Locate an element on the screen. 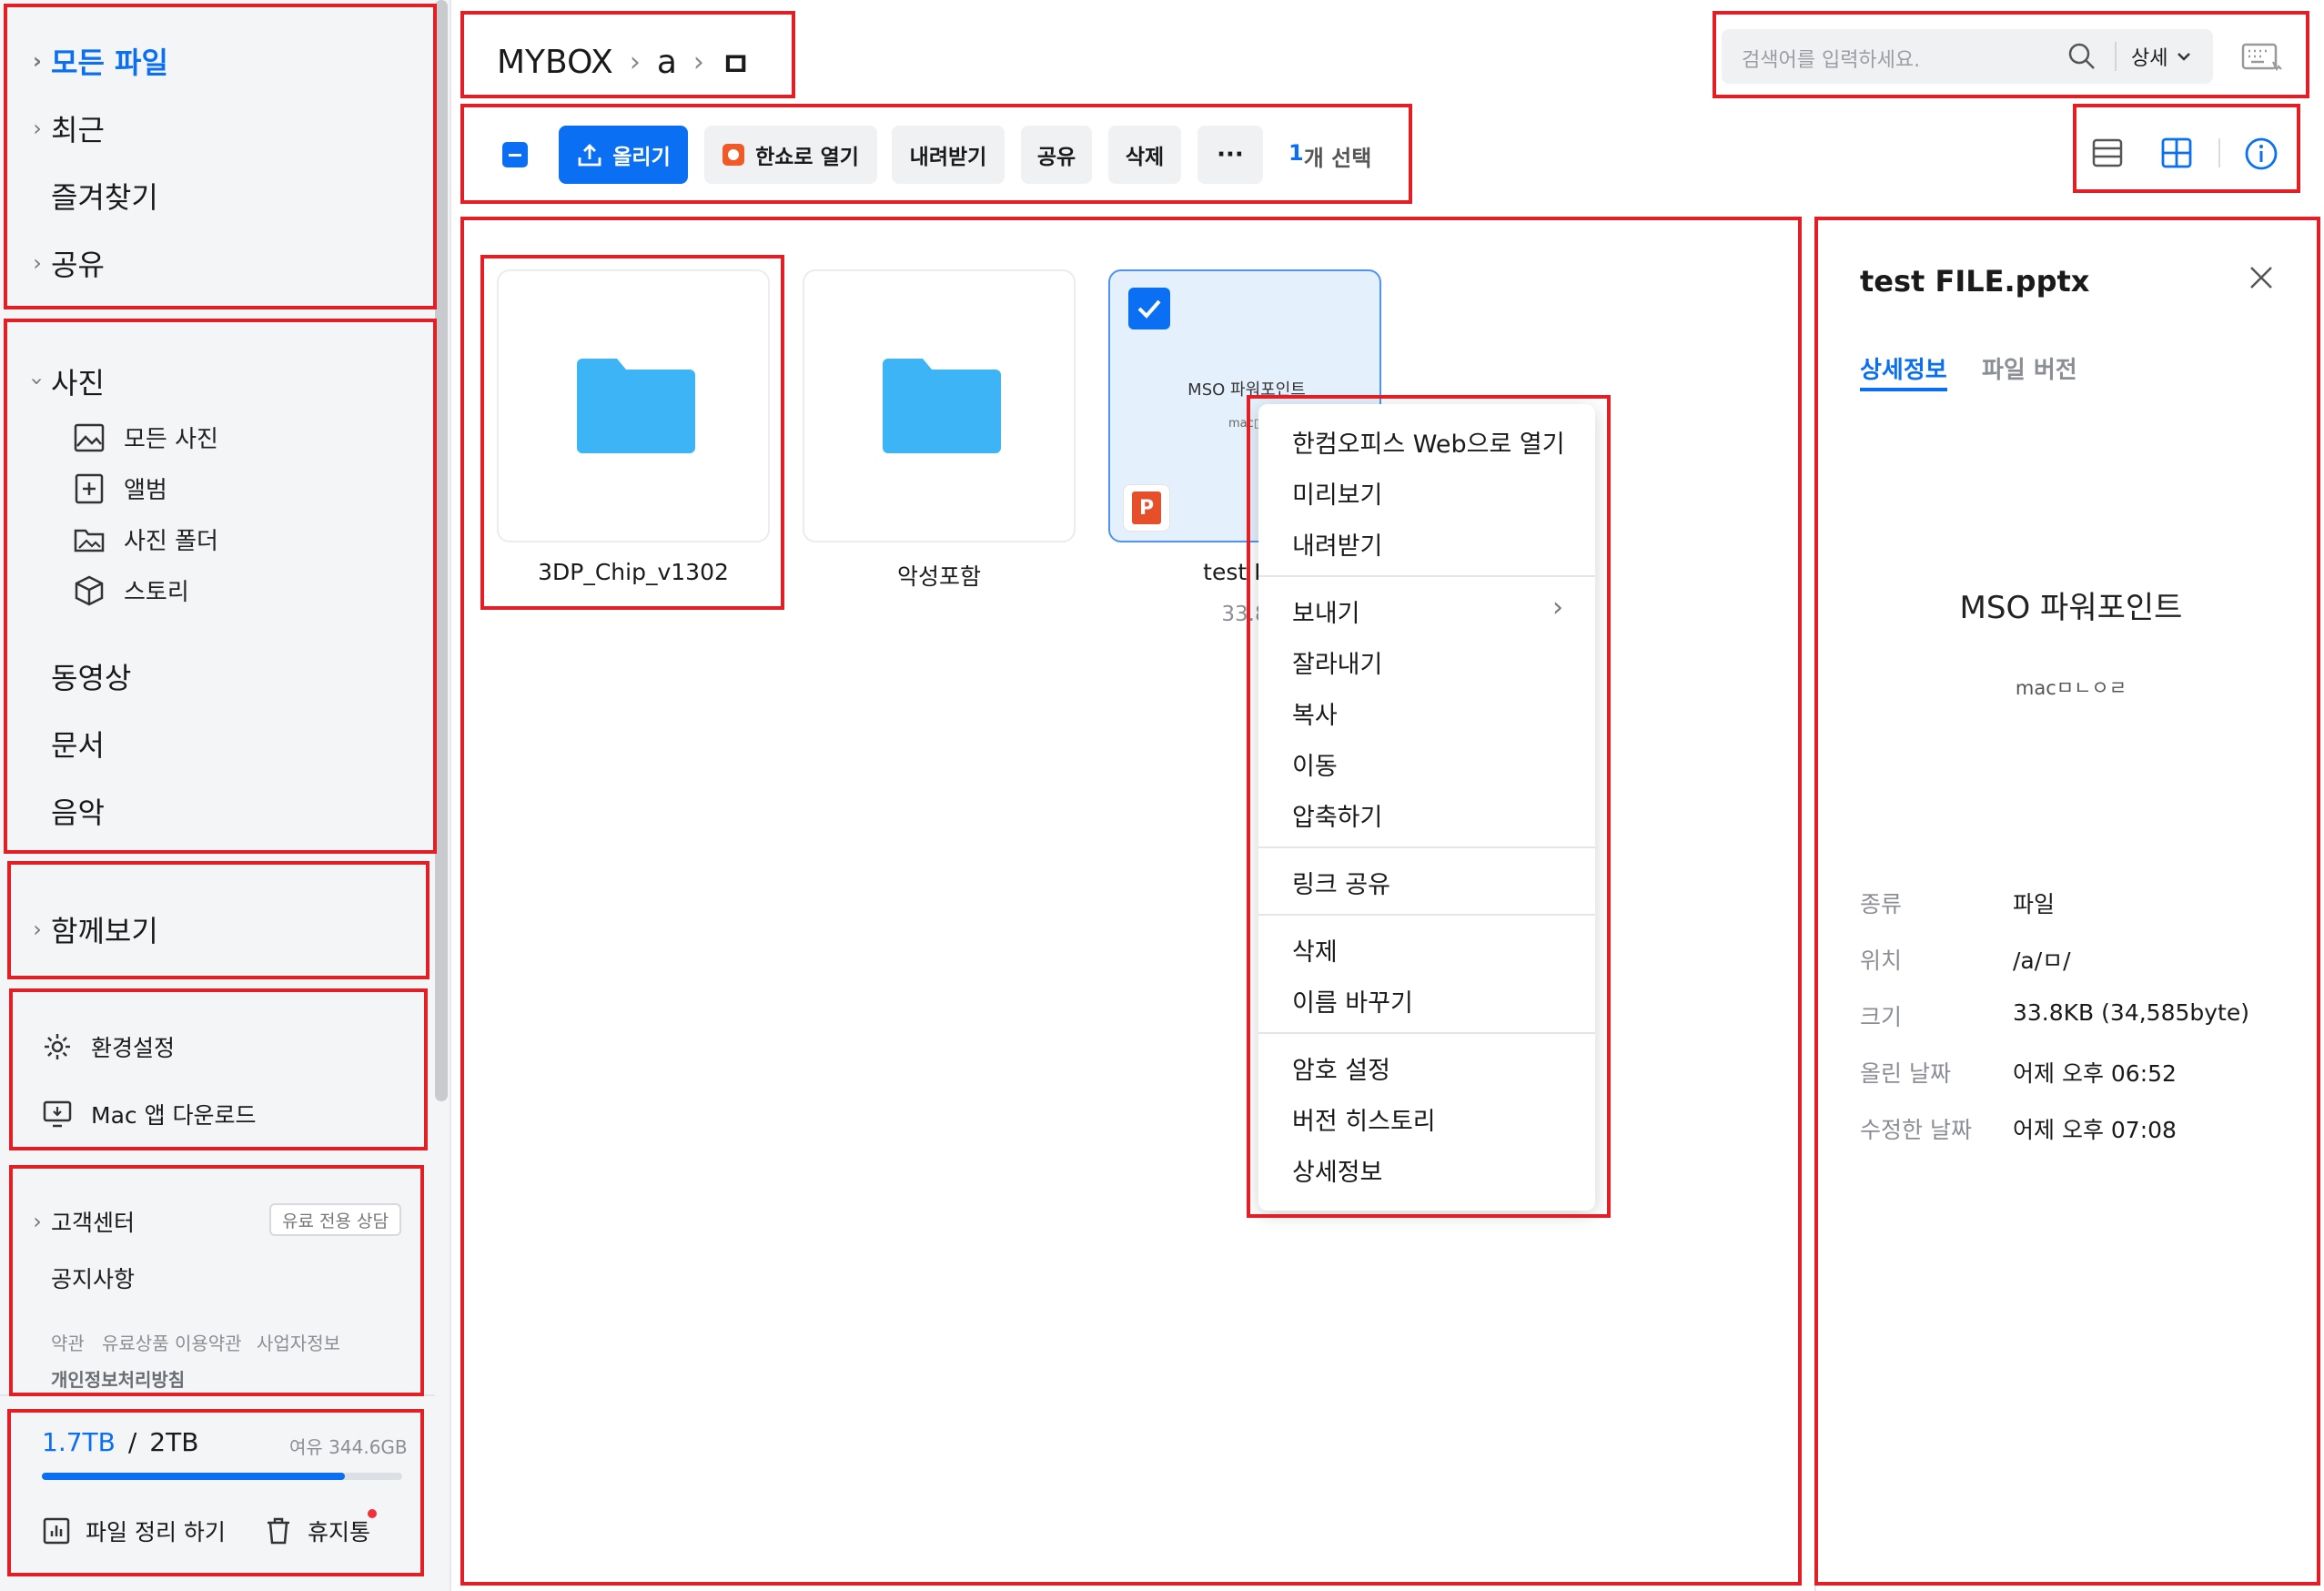  search-input: 검색어를 입력하세요. is located at coordinates (1831, 58).